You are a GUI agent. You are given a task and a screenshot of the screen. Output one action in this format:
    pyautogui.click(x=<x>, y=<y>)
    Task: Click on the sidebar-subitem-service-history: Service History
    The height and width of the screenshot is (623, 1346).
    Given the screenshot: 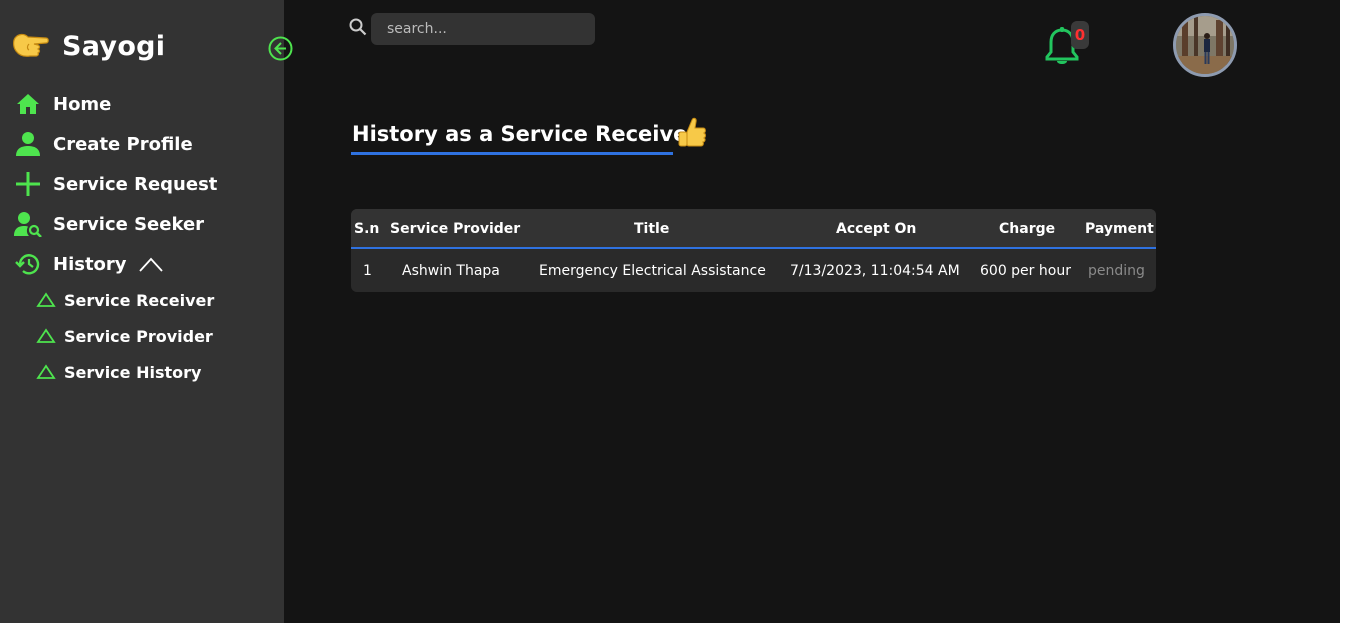 What is the action you would take?
    pyautogui.click(x=125, y=372)
    